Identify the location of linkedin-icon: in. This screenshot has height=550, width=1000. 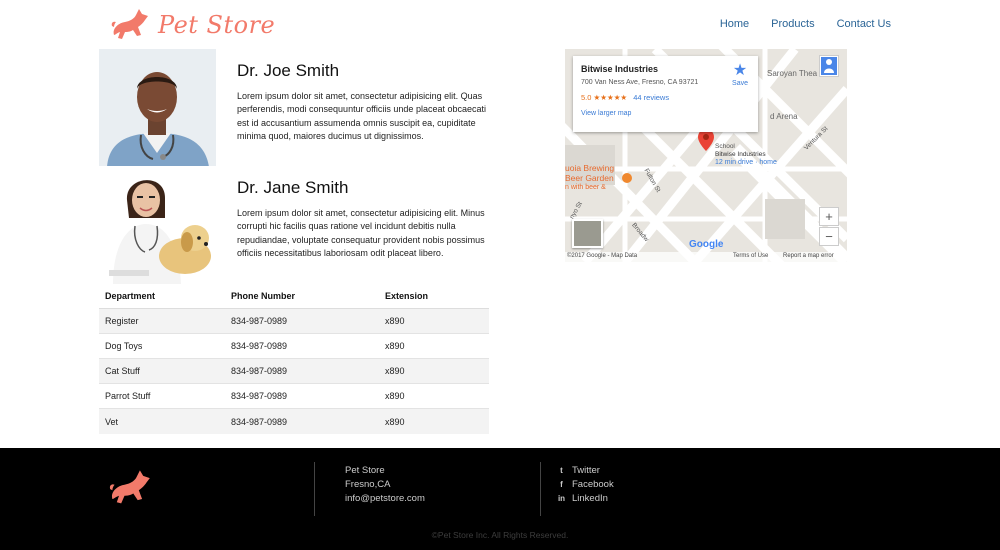
(561, 498).